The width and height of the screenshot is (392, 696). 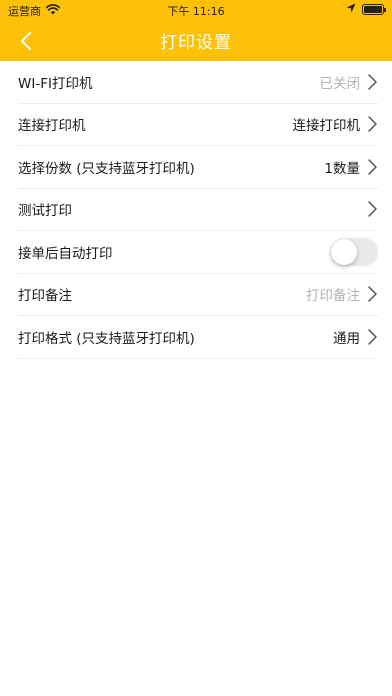 What do you see at coordinates (65, 253) in the screenshot?
I see `setting-label: 接单后自动打印` at bounding box center [65, 253].